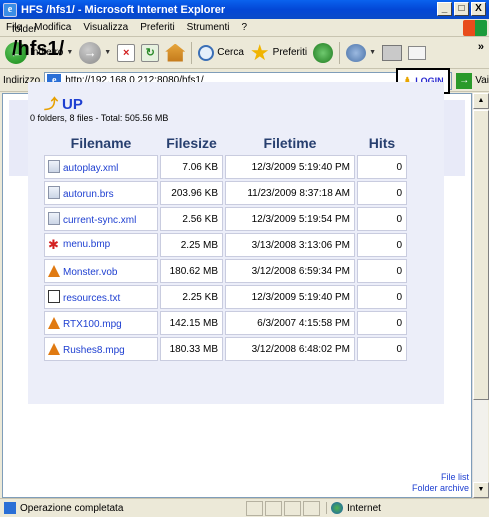 The height and width of the screenshot is (517, 489). I want to click on folder-archive-link: Folder archive, so click(440, 488).